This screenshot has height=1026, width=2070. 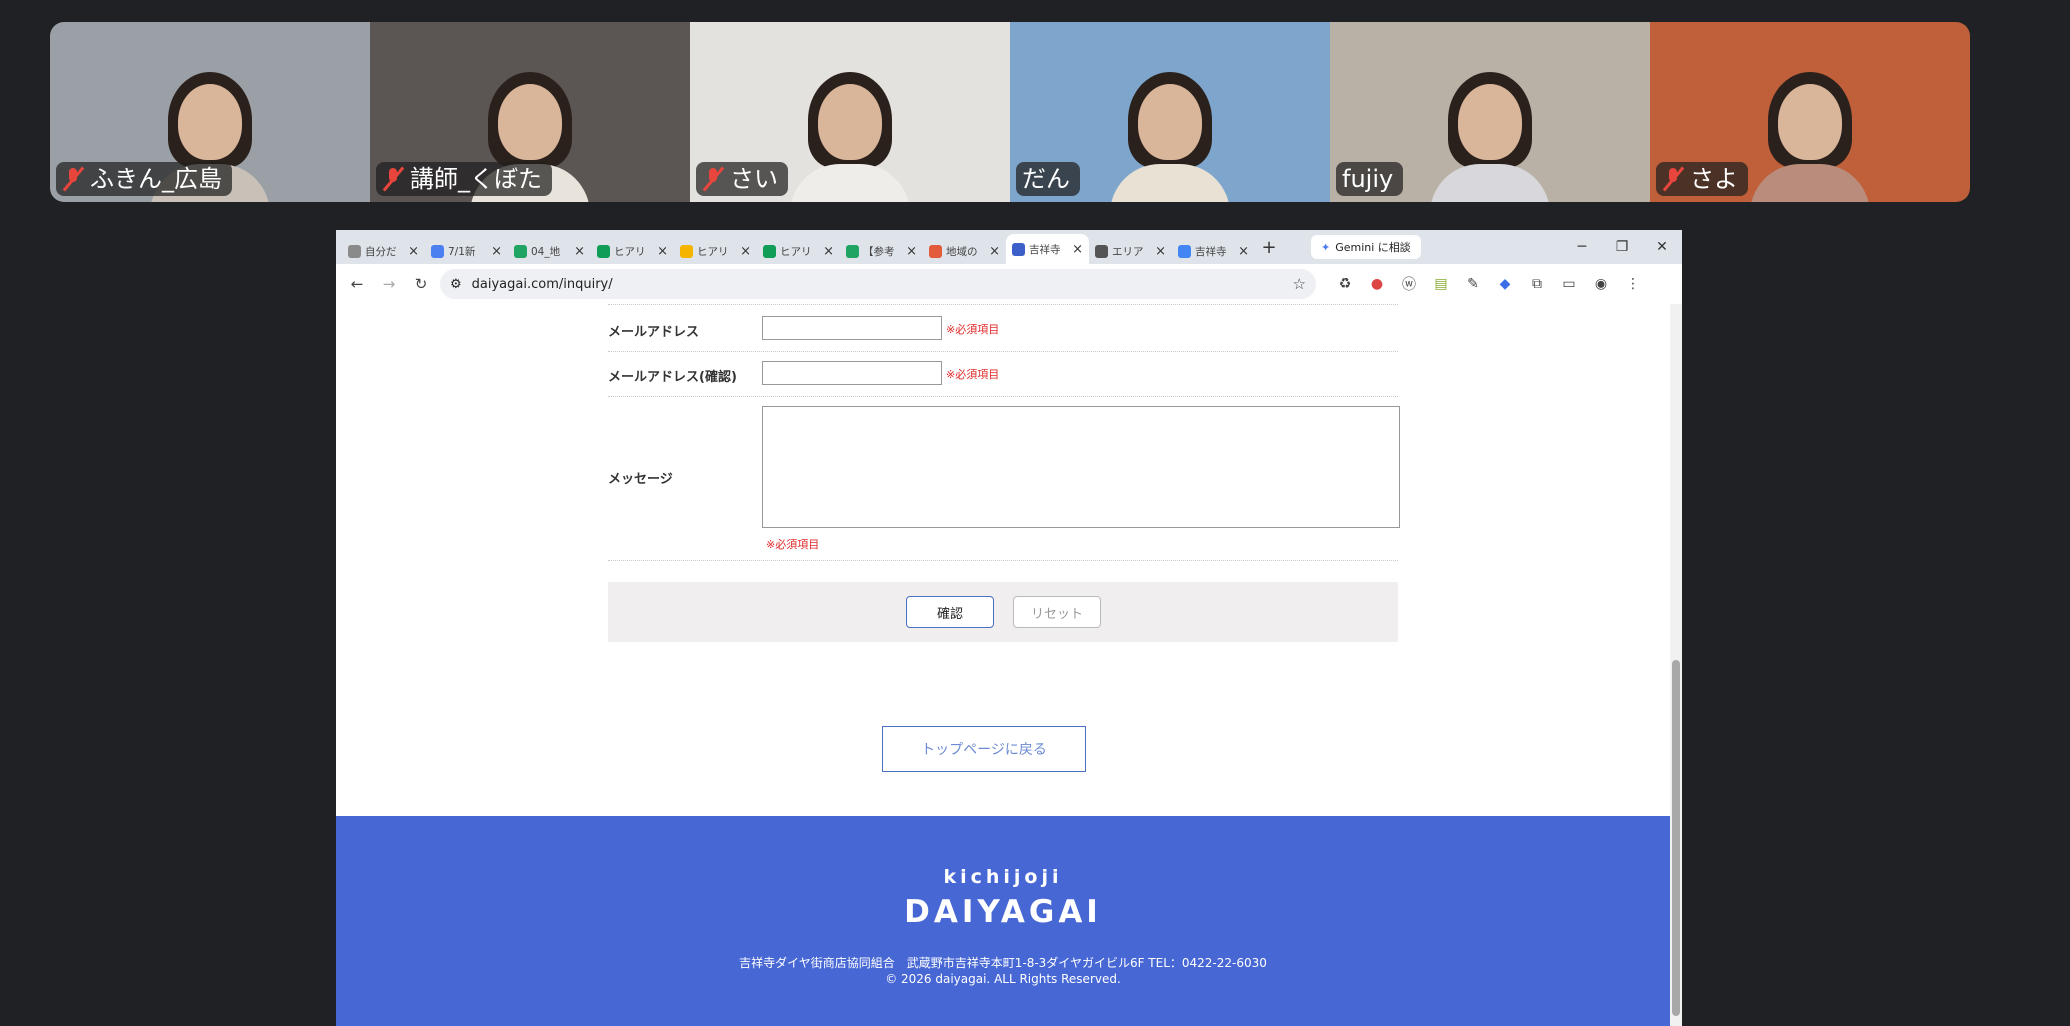 I want to click on reload-icon: ↻, so click(x=421, y=284).